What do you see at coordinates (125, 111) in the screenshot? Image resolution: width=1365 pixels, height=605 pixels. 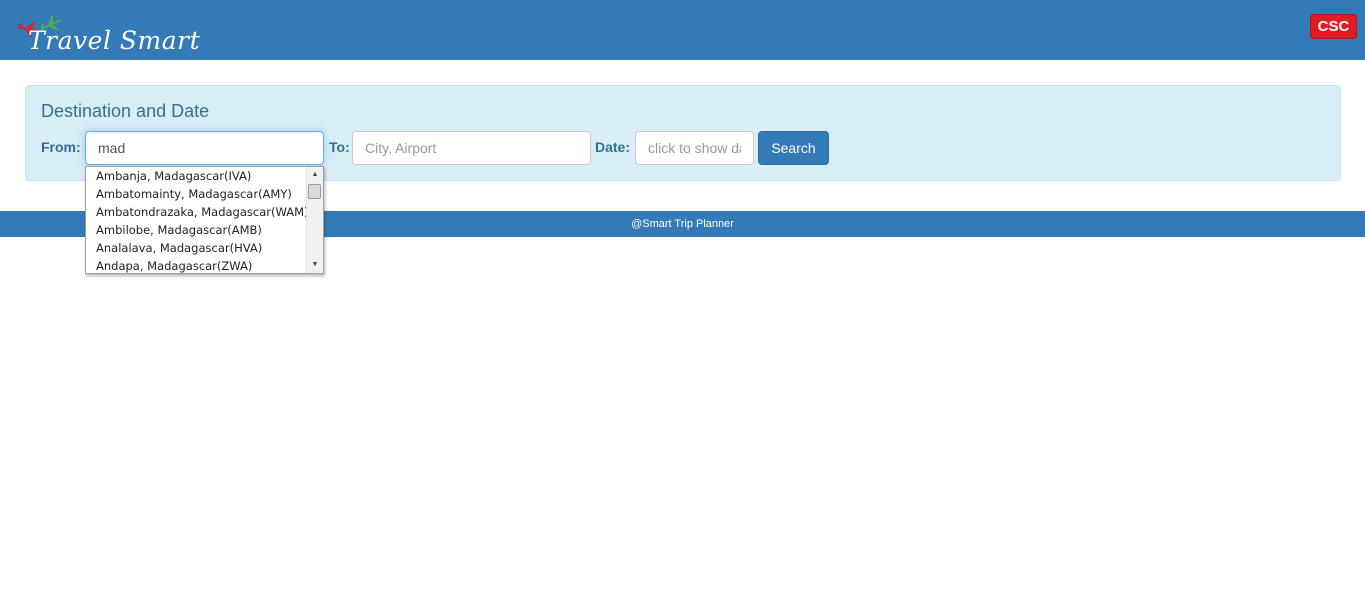 I see `panel-title: Destination and Date` at bounding box center [125, 111].